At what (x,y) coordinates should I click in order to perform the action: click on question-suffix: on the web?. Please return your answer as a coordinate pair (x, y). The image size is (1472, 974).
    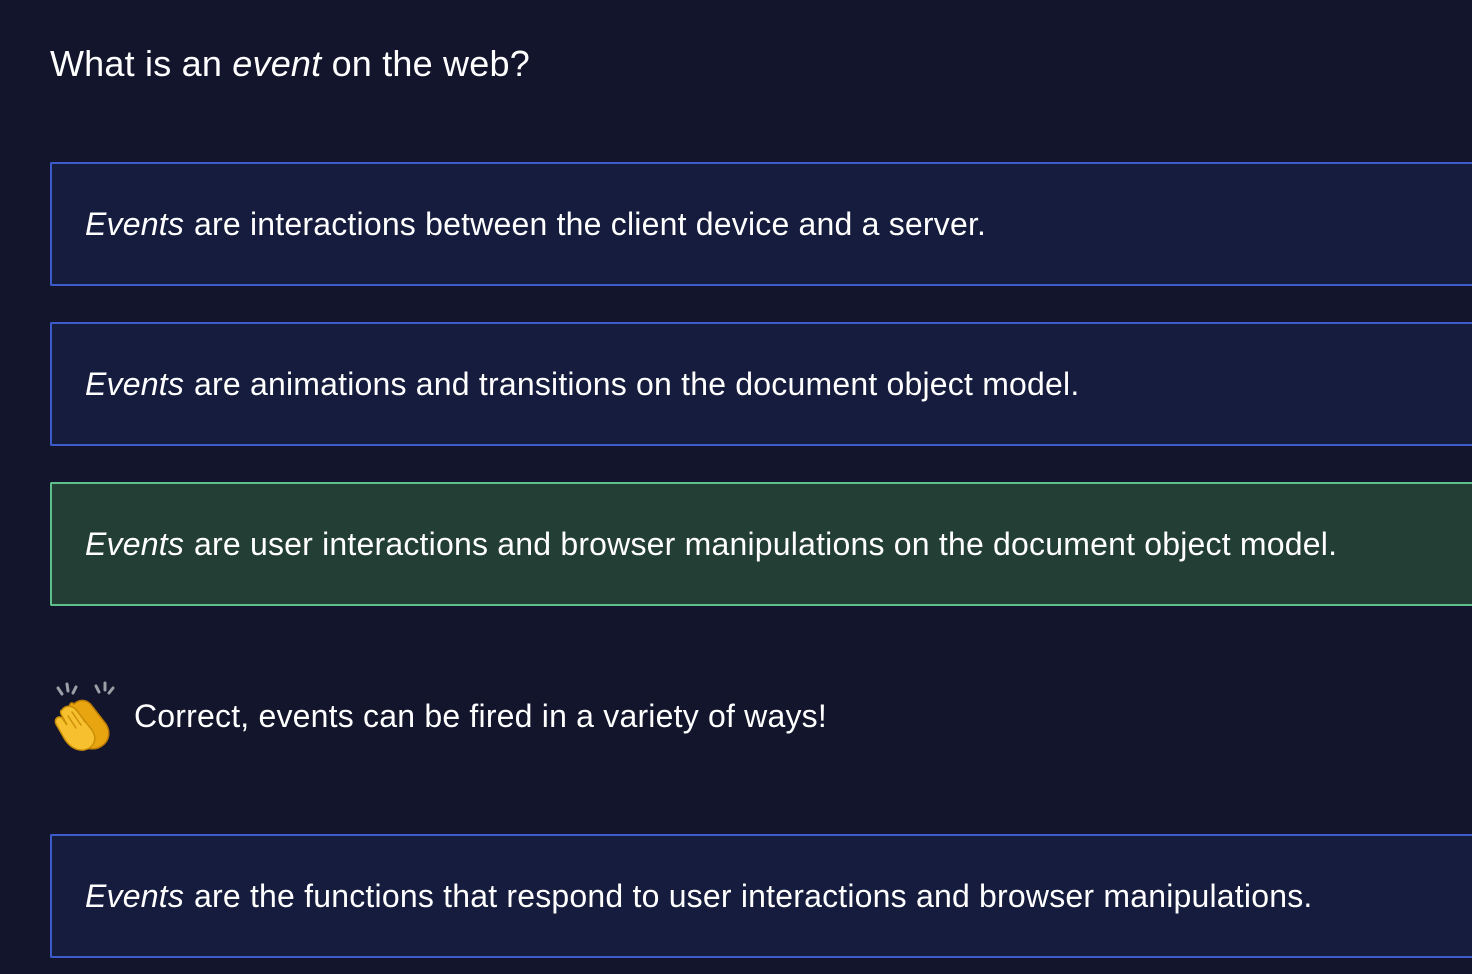
    Looking at the image, I should click on (430, 63).